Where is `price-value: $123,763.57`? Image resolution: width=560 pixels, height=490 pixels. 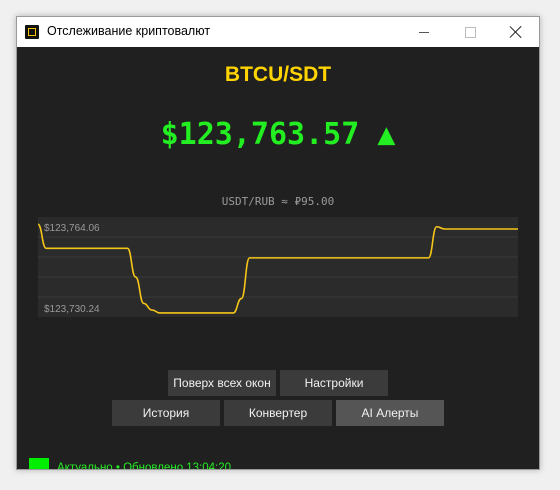 price-value: $123,763.57 is located at coordinates (260, 134).